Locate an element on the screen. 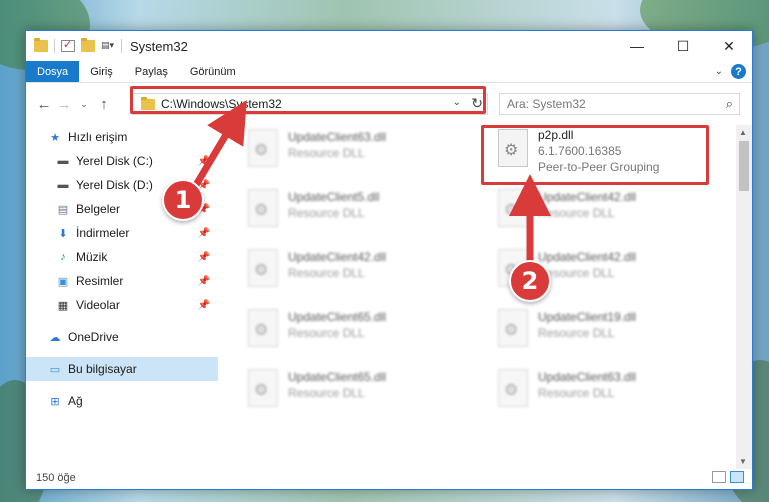 The height and width of the screenshot is (502, 769). item-count: 150 öğe is located at coordinates (56, 478).